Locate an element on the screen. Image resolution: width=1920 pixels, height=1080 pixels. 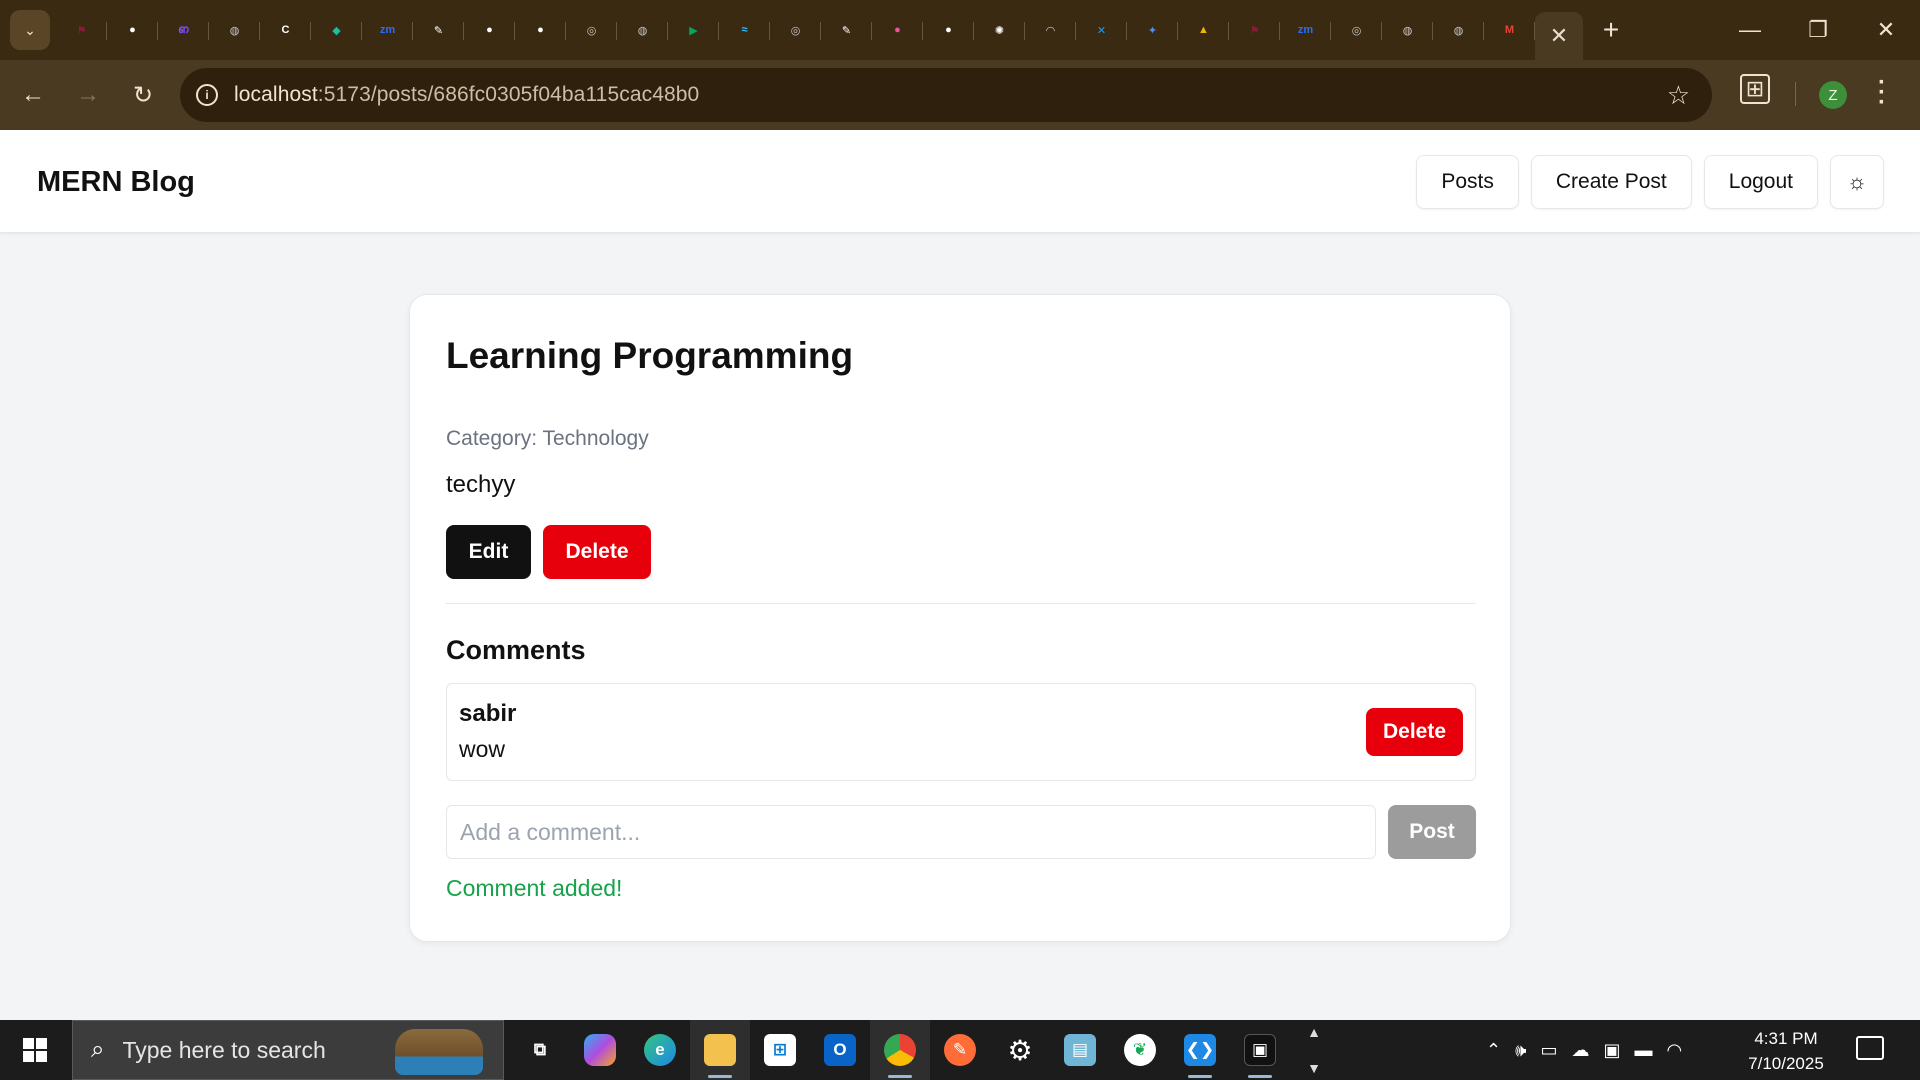
github-icon: ● is located at coordinates (948, 30).